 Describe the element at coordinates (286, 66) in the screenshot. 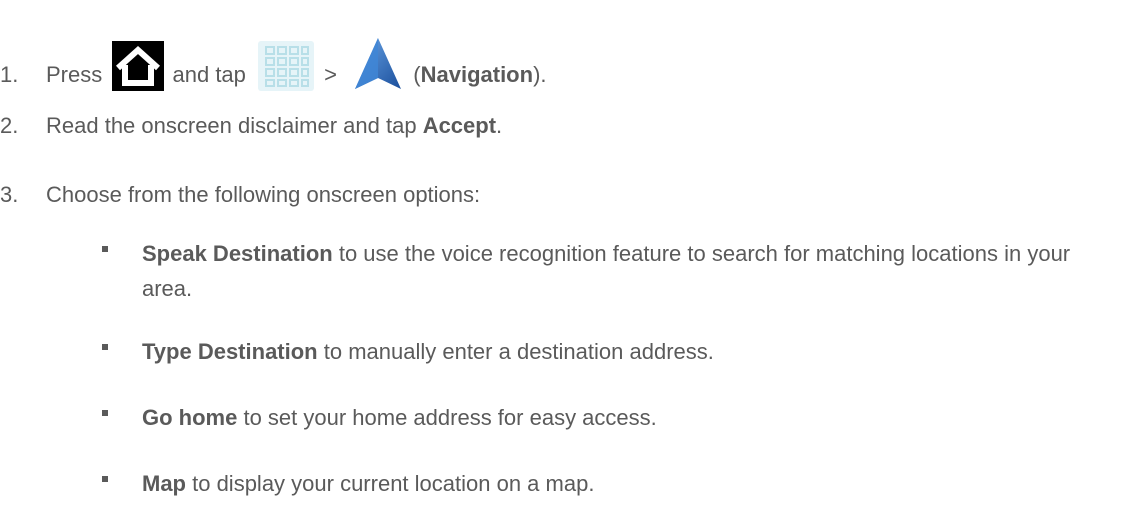

I see `apps-grid-icon` at that location.